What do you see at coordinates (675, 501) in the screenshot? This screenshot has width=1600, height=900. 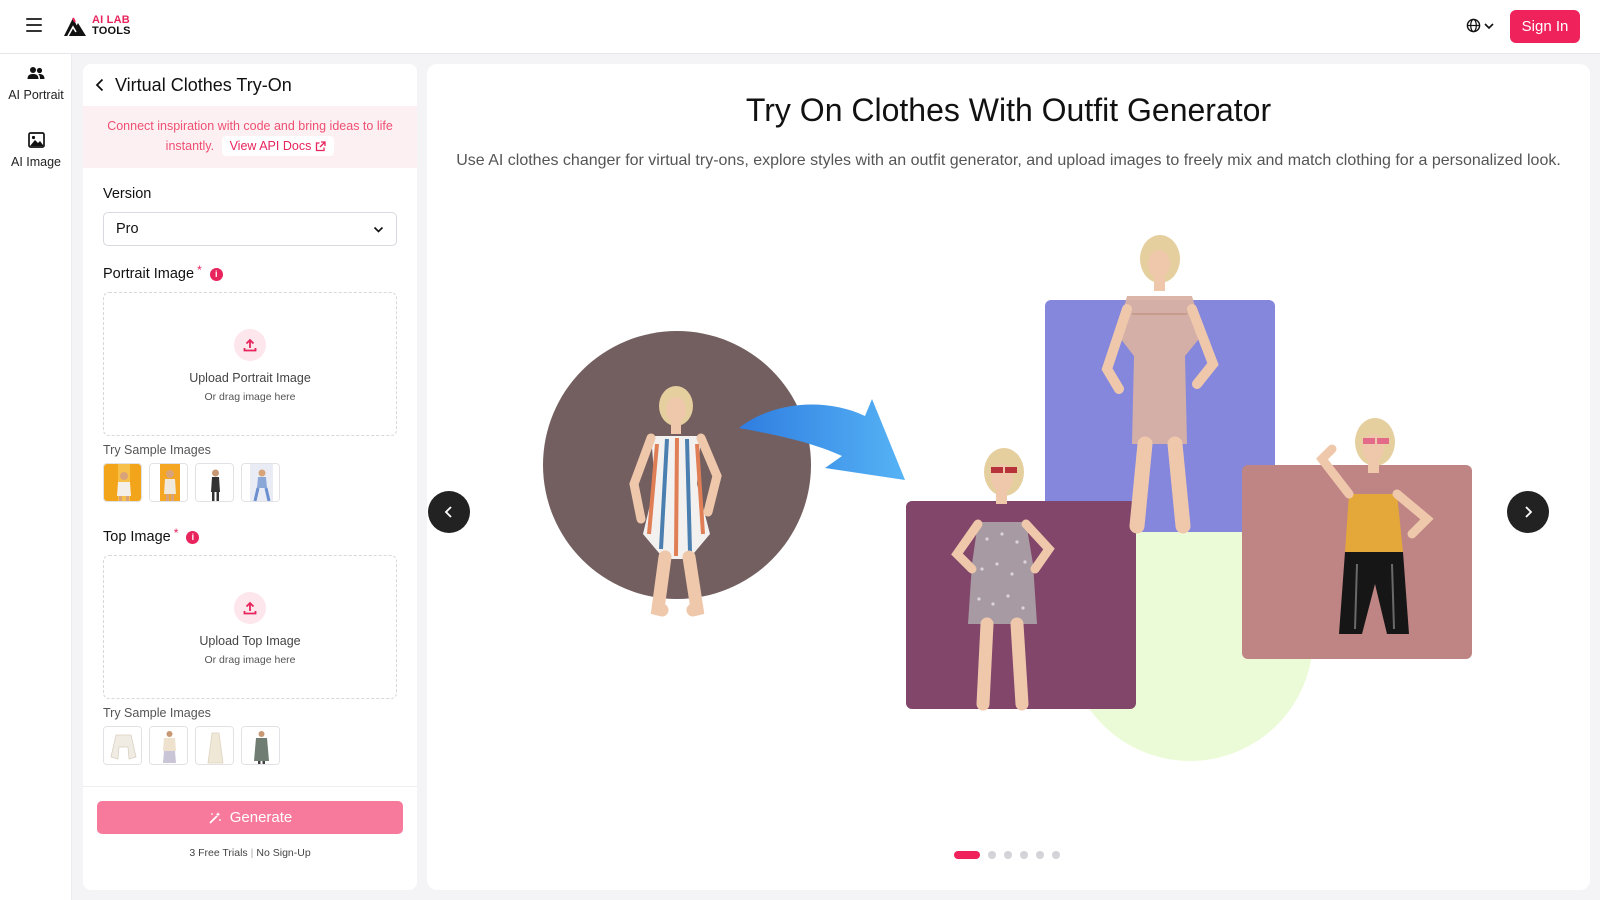 I see `source-model-figure` at bounding box center [675, 501].